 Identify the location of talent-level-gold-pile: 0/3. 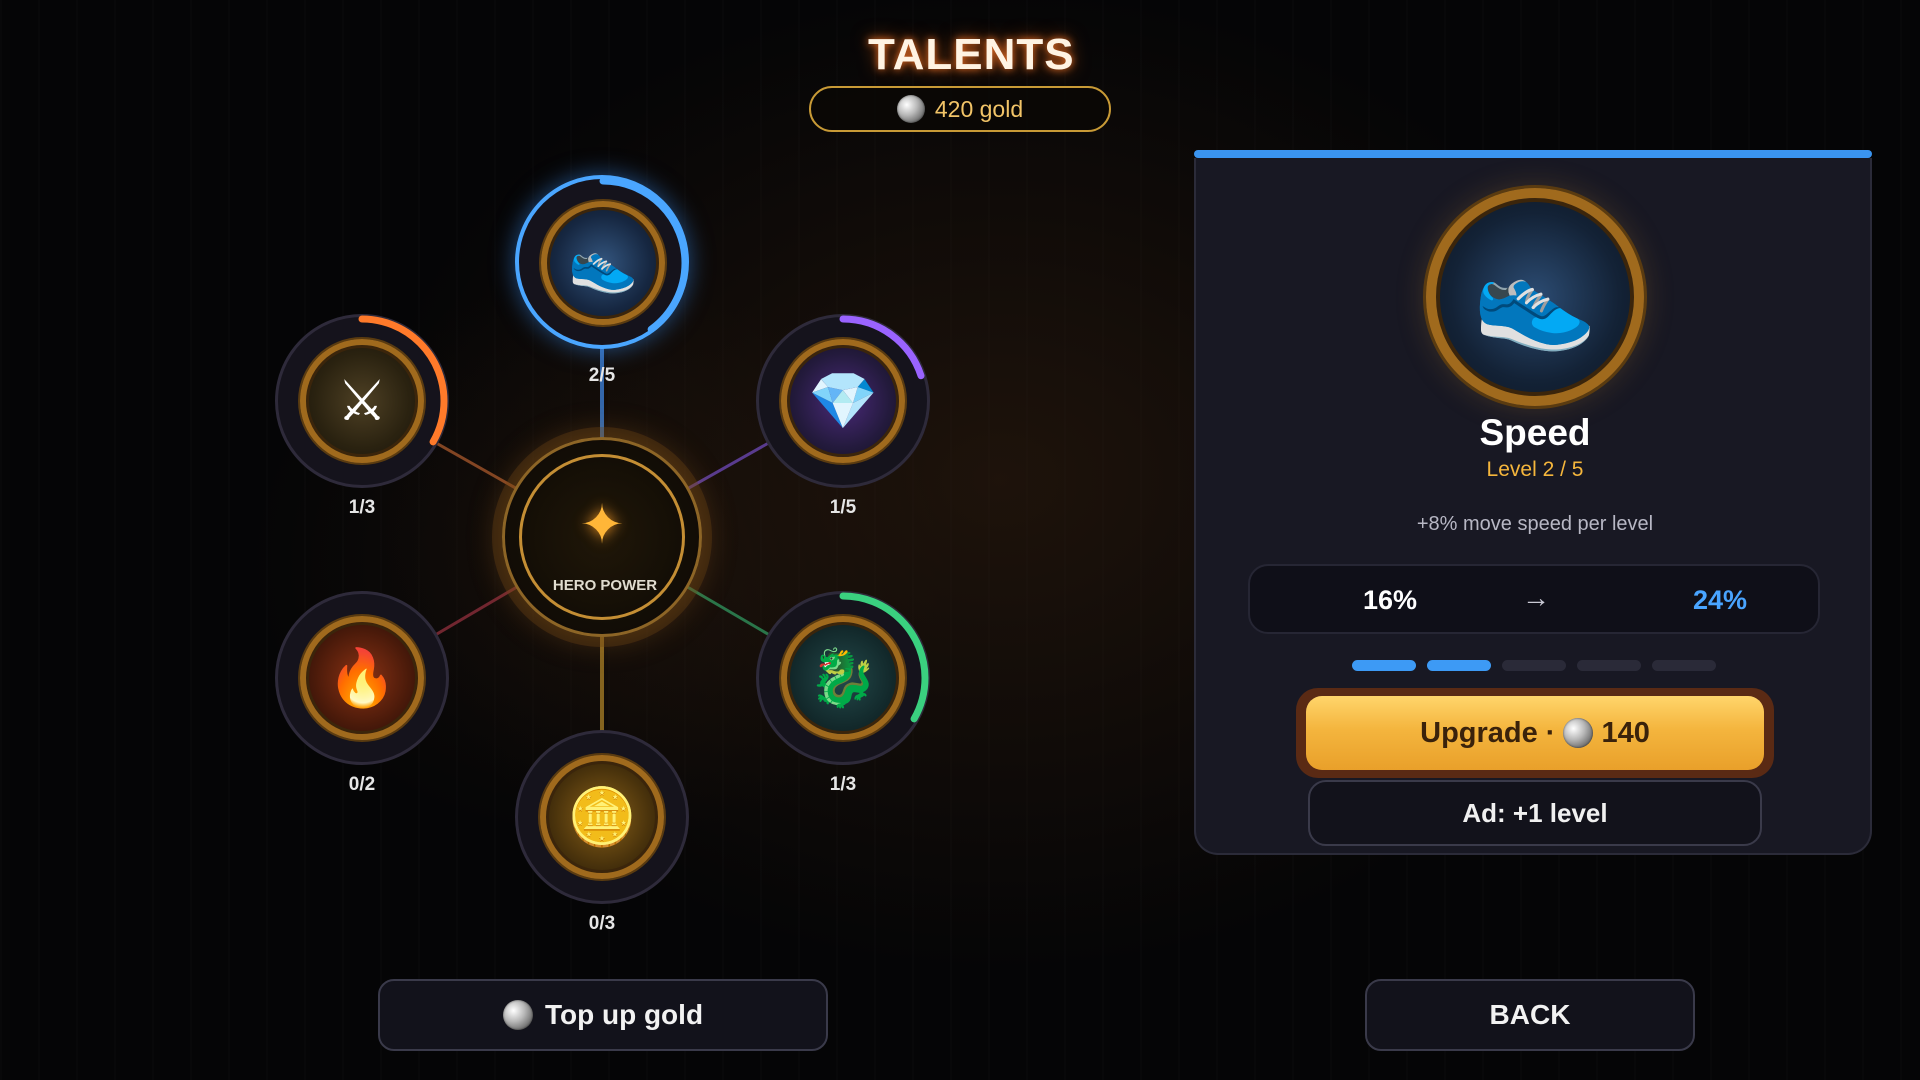
(602, 923).